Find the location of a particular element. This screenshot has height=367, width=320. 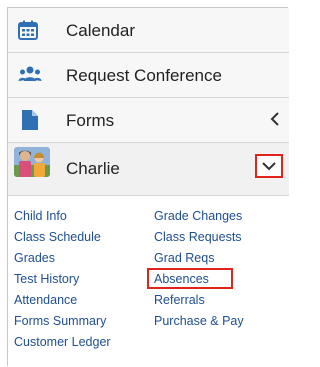

link-test-history: Test History is located at coordinates (62, 279).